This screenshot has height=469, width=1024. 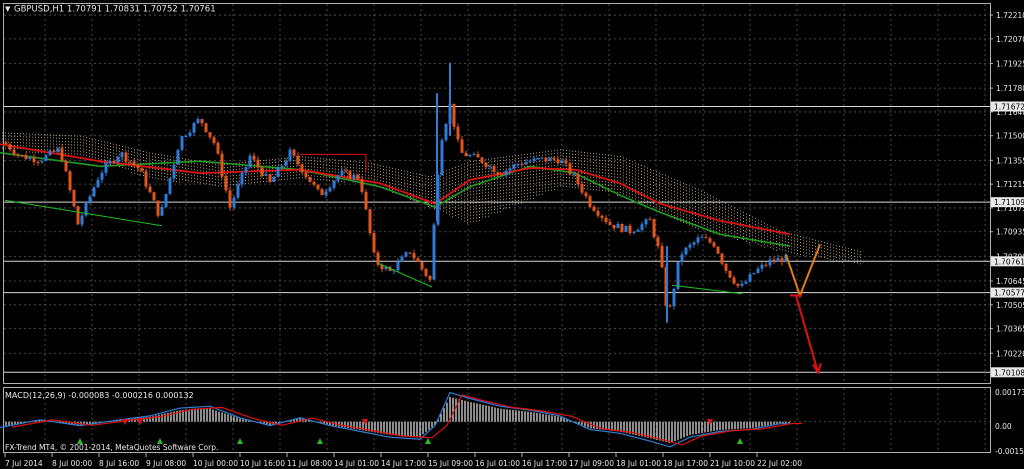 I want to click on bull-candle-body, so click(x=354, y=176).